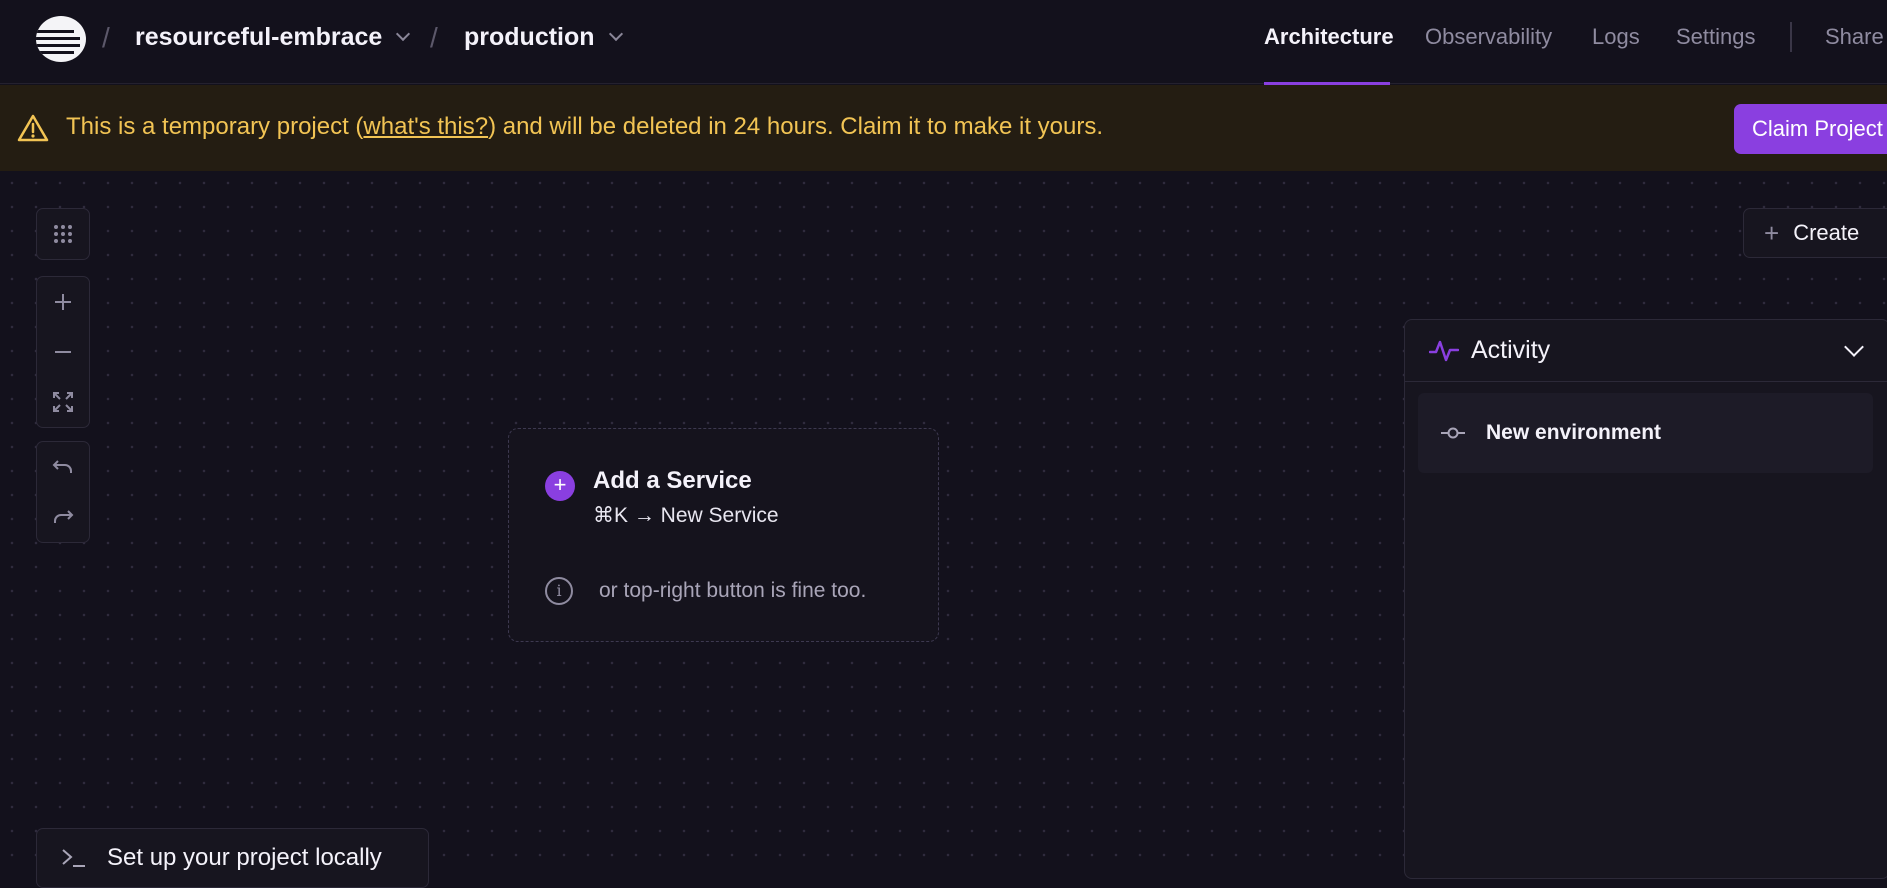  Describe the element at coordinates (1488, 37) in the screenshot. I see `tab-observability: Observability` at that location.